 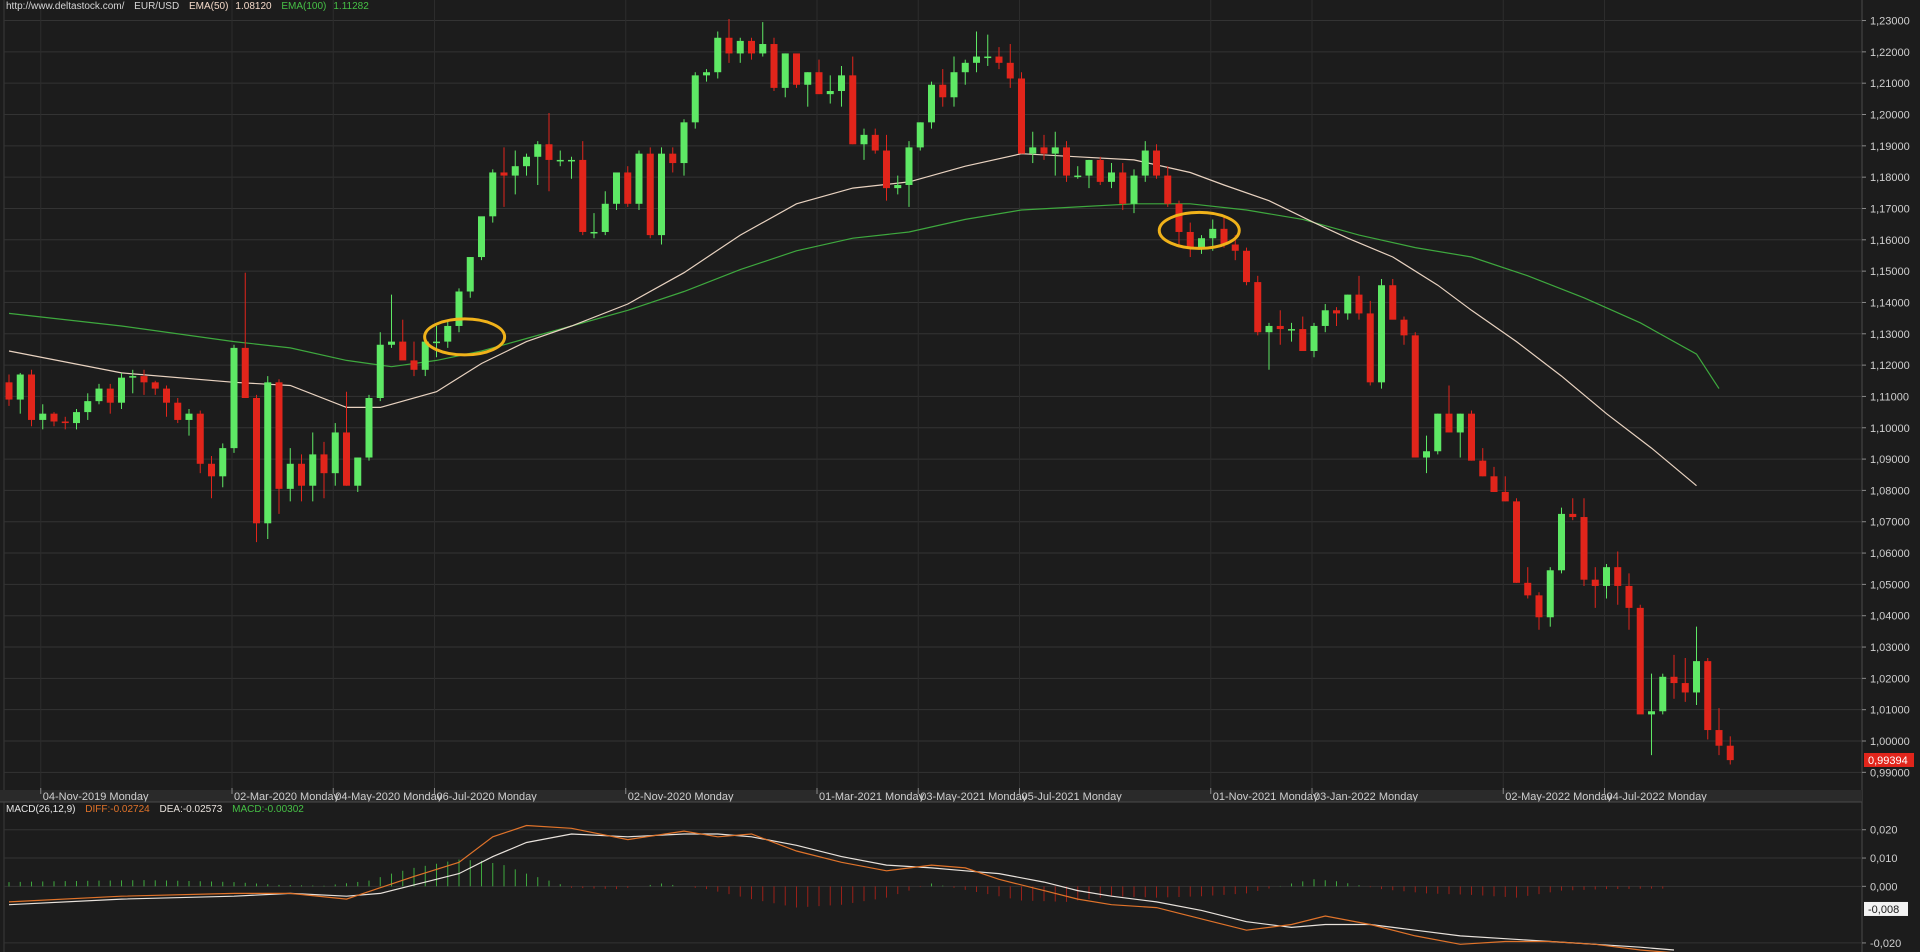 I want to click on ema100-label: EMA(100), so click(x=304, y=6).